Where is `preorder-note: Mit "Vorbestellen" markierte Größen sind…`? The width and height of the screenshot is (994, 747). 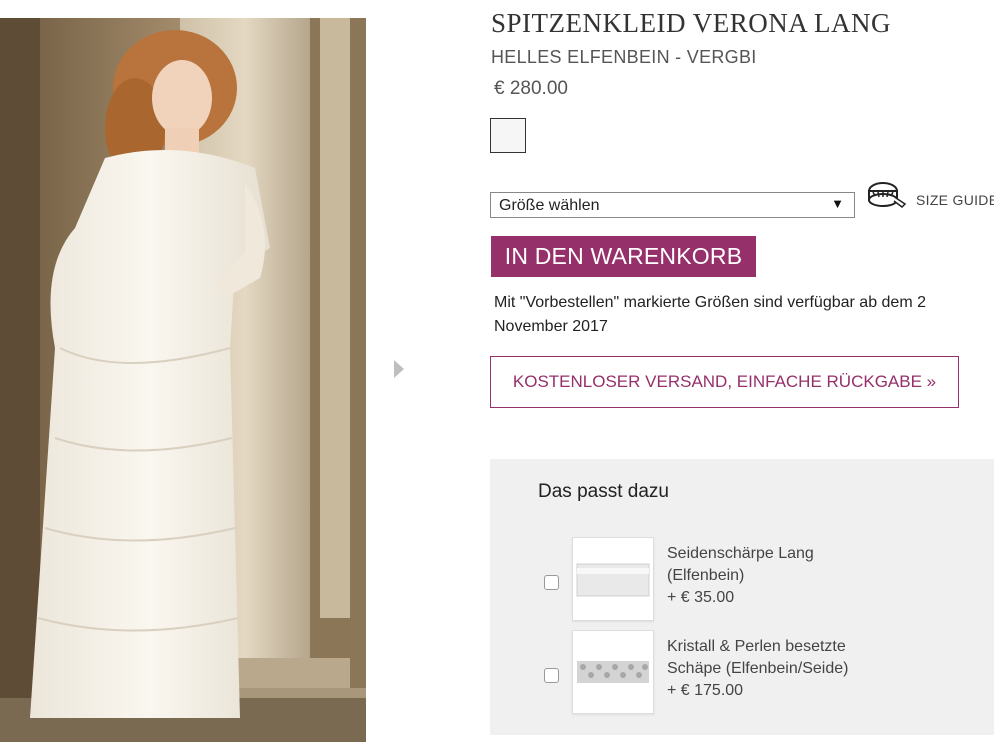 preorder-note: Mit "Vorbestellen" markierte Größen sind… is located at coordinates (710, 314).